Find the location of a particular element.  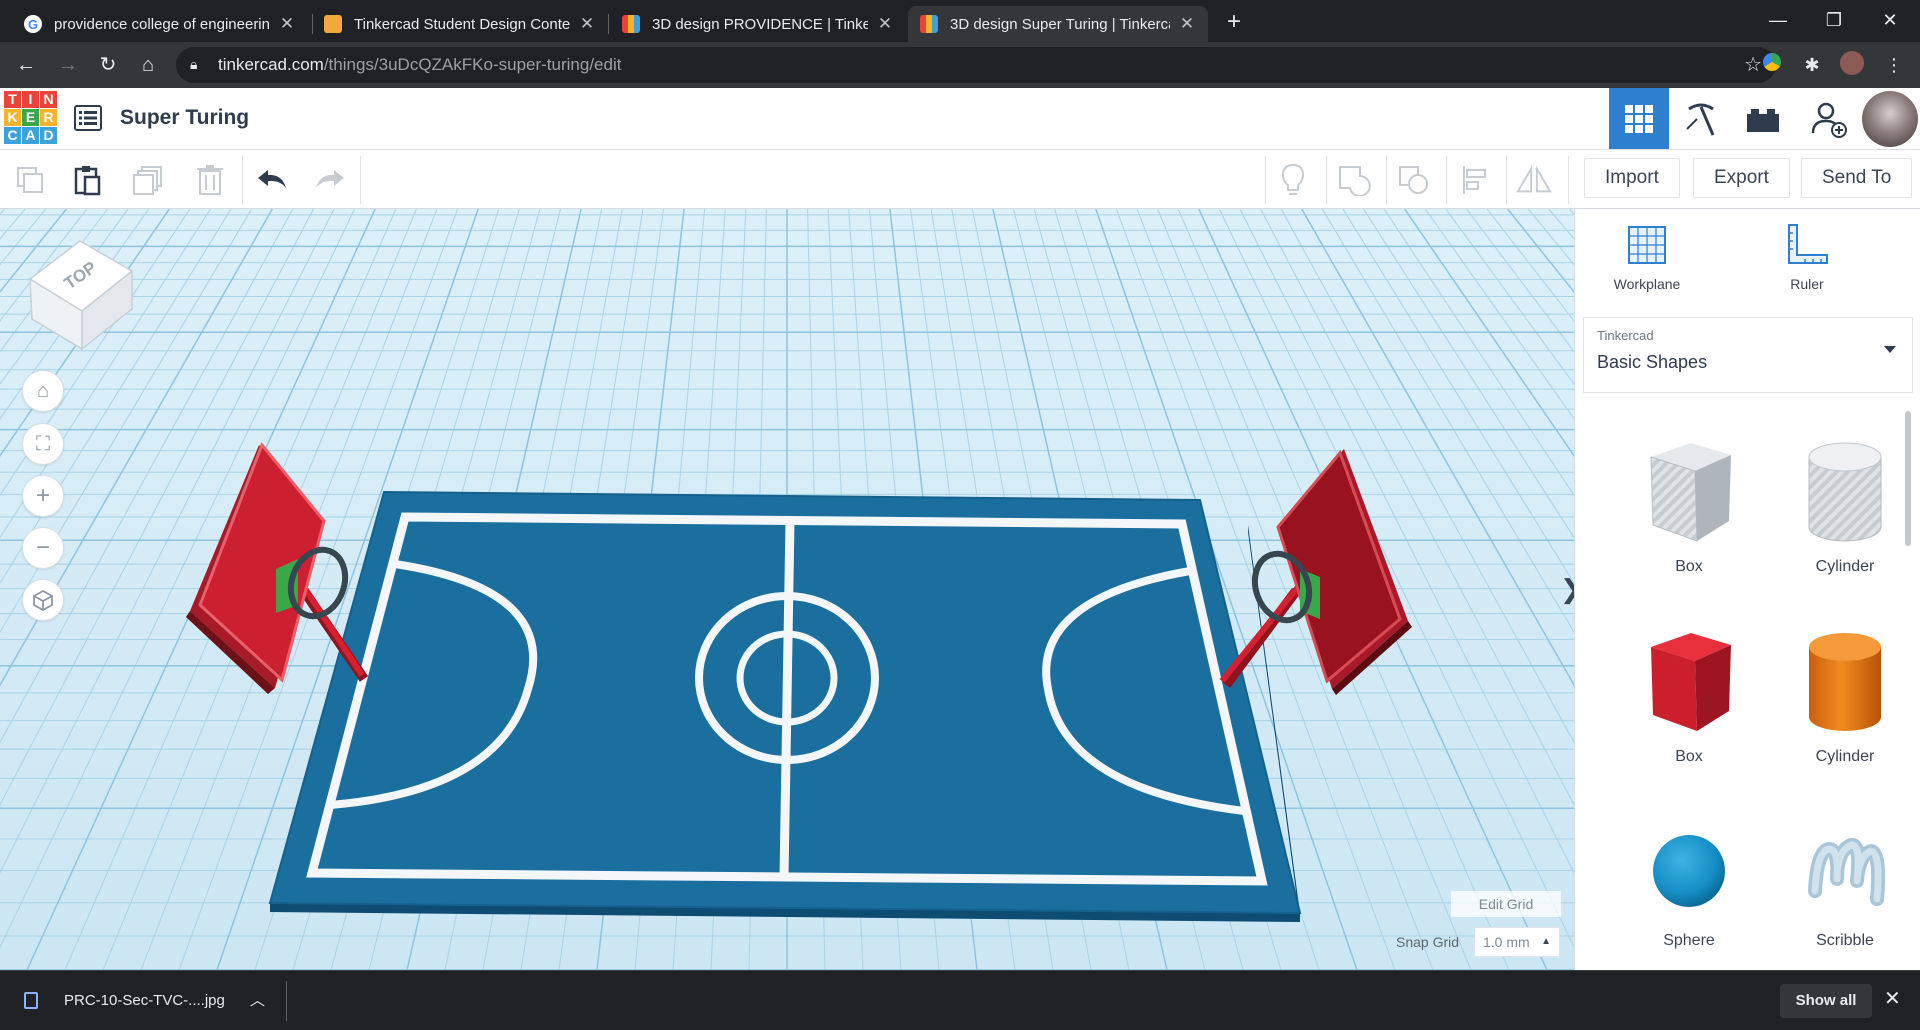

lock-icon: 🔒︎ is located at coordinates (194, 64).